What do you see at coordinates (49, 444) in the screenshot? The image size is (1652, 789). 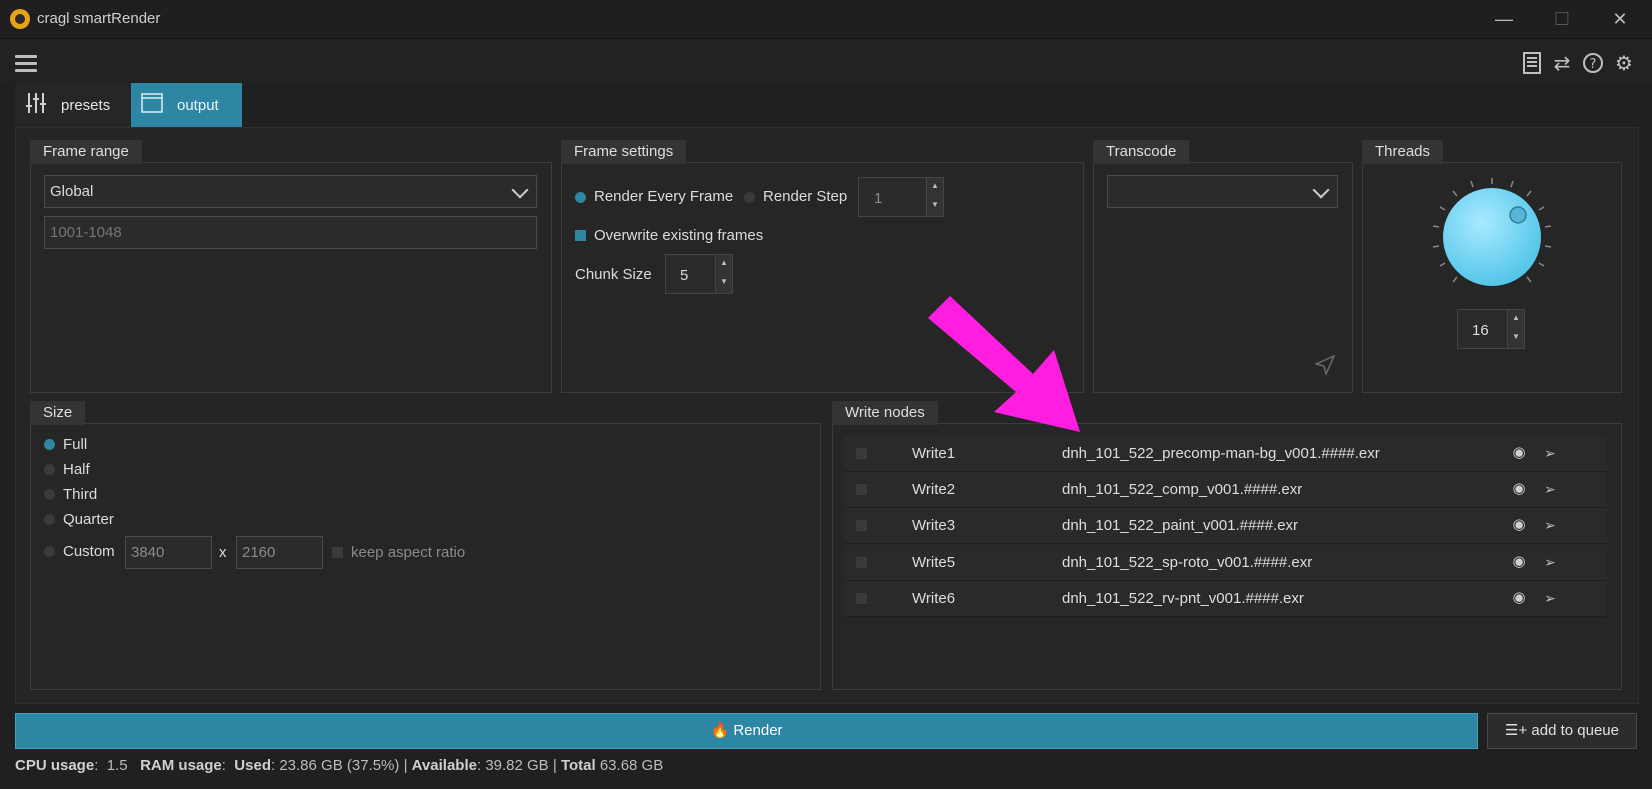 I see `size-full-radio` at bounding box center [49, 444].